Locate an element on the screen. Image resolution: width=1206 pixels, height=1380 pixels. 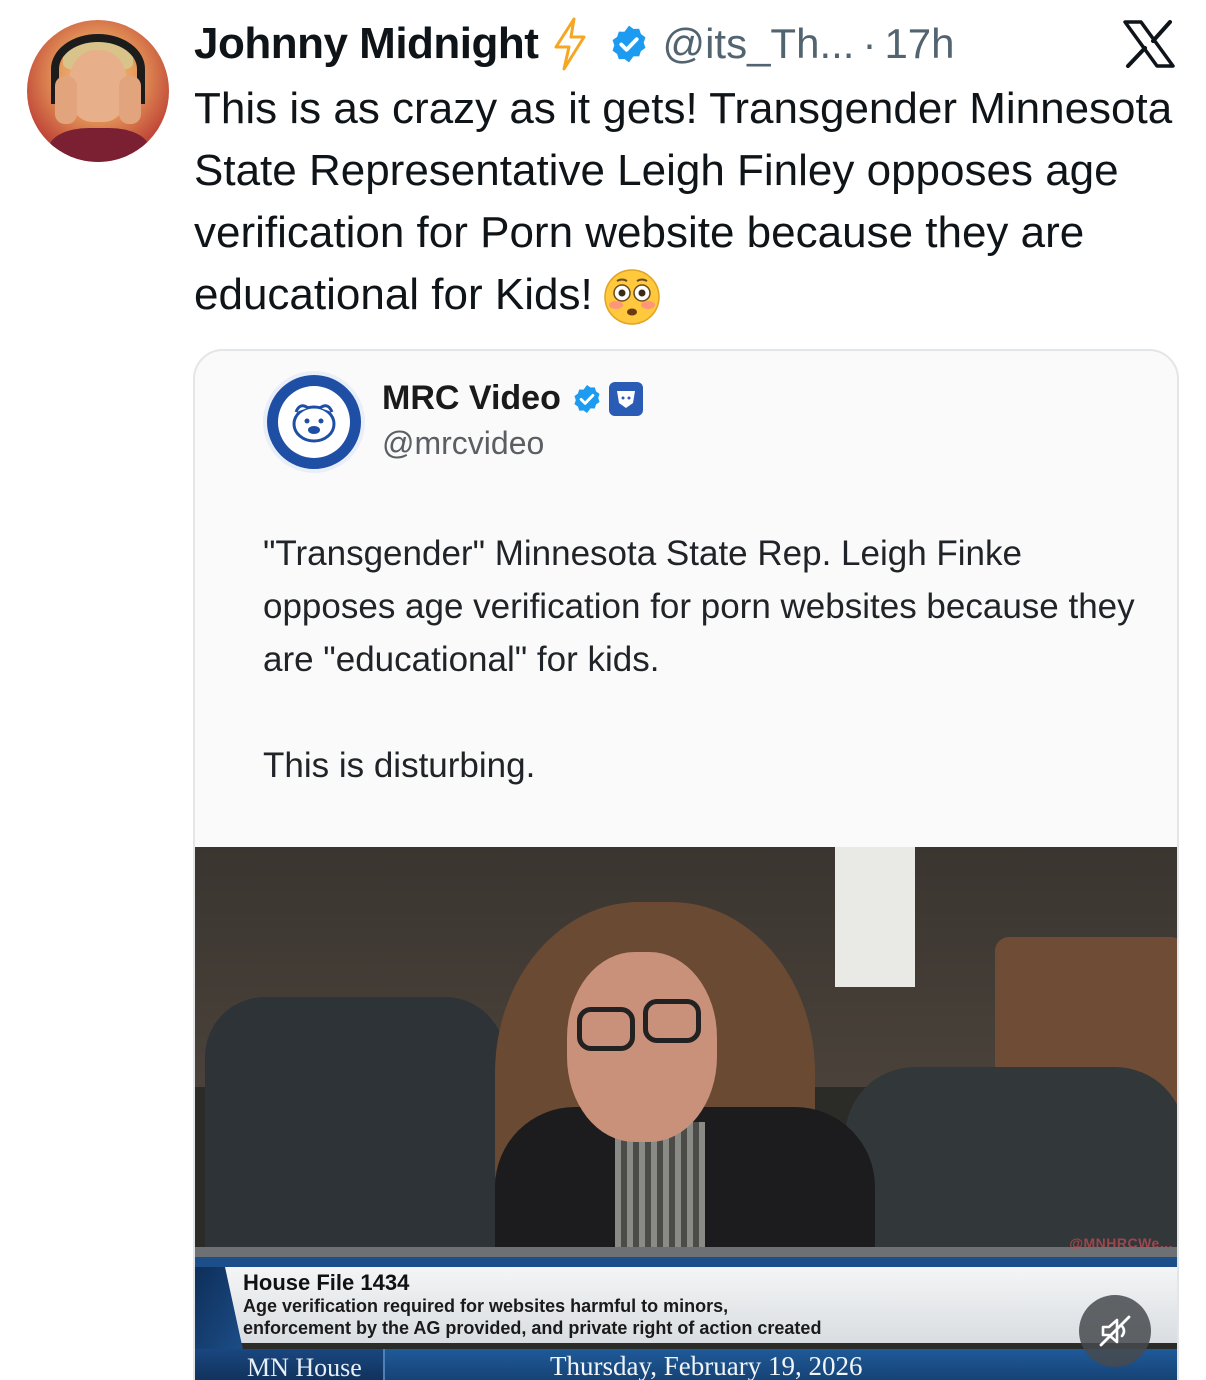
post-header: Johnny Midnight @its_Th... · 17h is located at coordinates (574, 44).